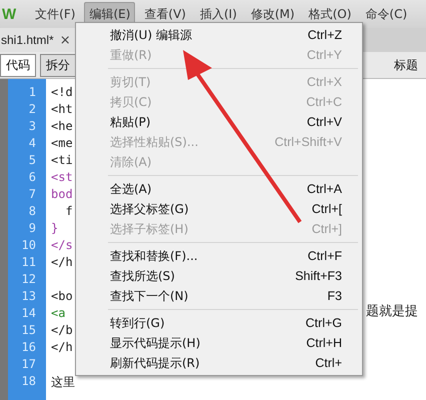  What do you see at coordinates (62, 177) in the screenshot?
I see `code-line: <st` at bounding box center [62, 177].